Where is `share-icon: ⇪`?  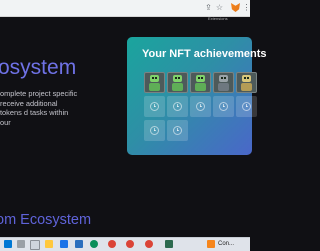 share-icon: ⇪ is located at coordinates (208, 7).